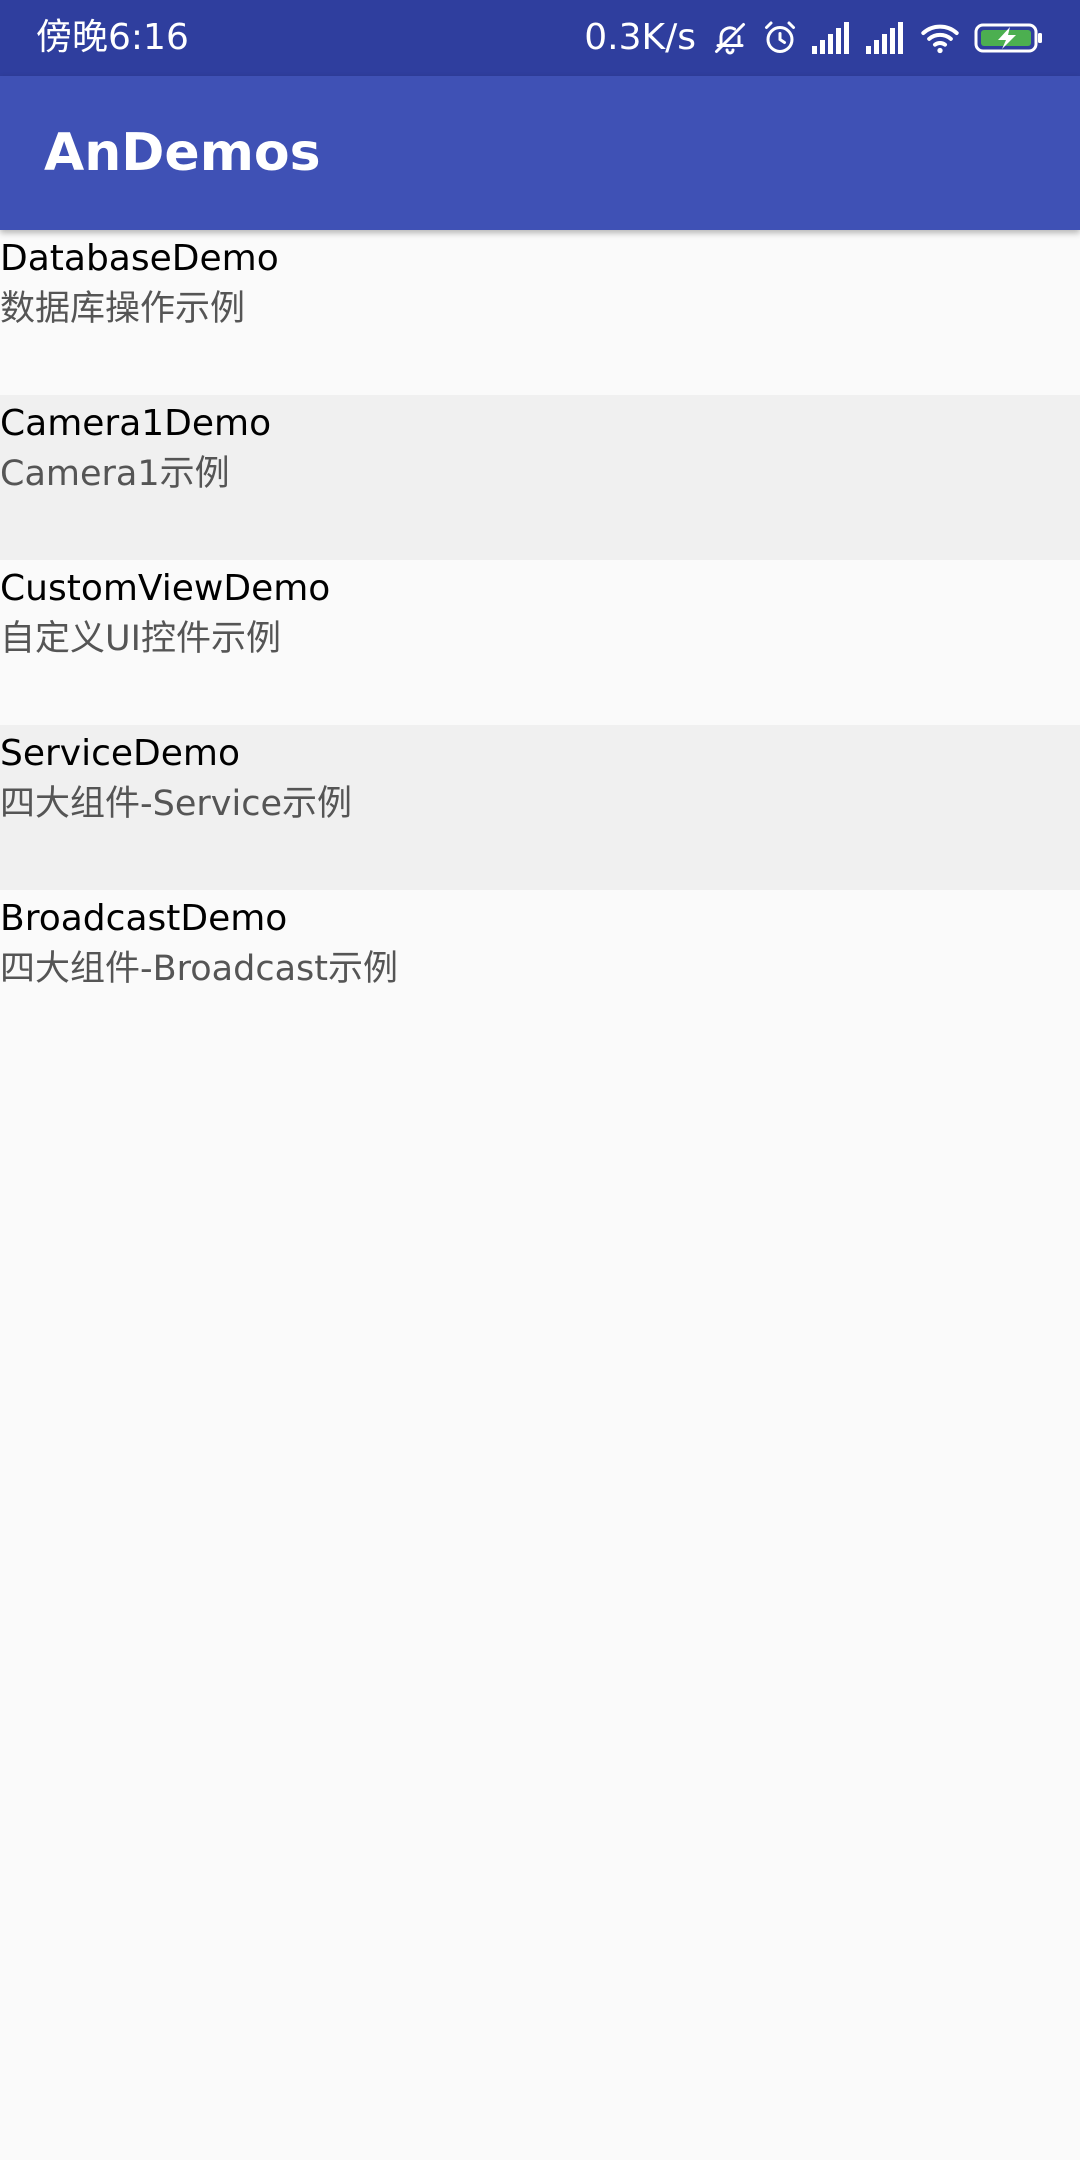 The height and width of the screenshot is (2160, 1080). What do you see at coordinates (176, 804) in the screenshot?
I see `list-item-subtitle: 四大组件-Service示例` at bounding box center [176, 804].